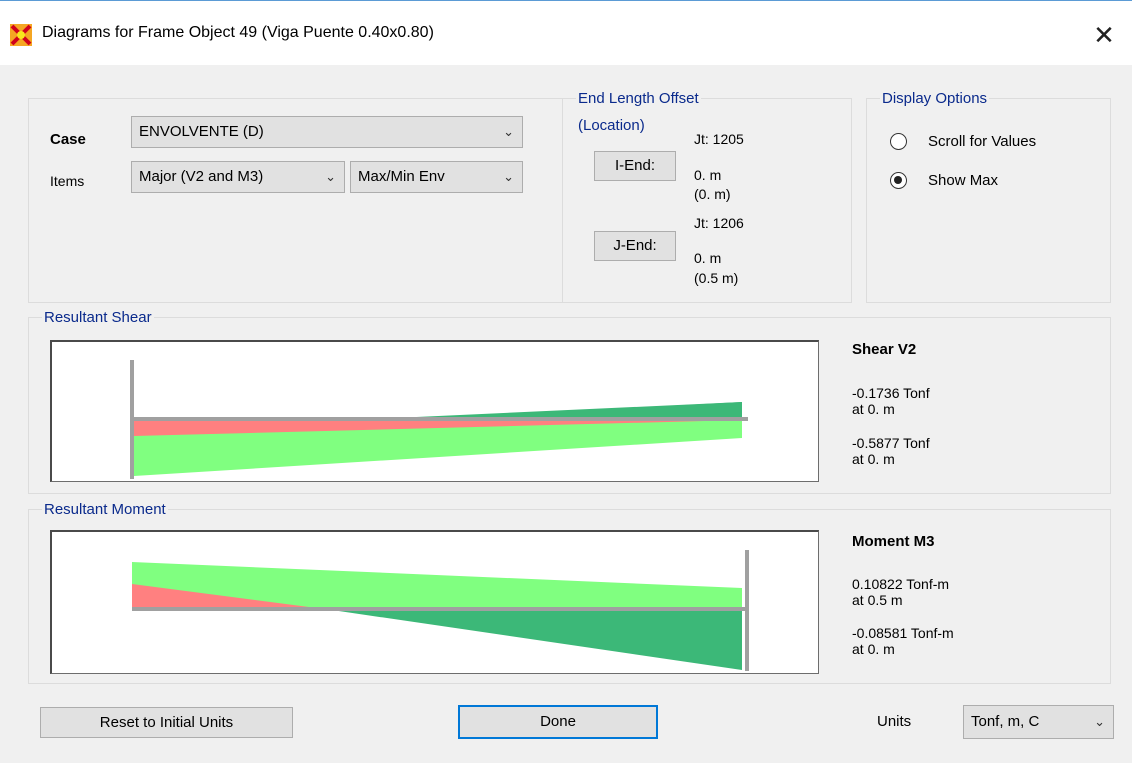  Describe the element at coordinates (884, 349) in the screenshot. I see `shear-heading: Shear V2` at that location.